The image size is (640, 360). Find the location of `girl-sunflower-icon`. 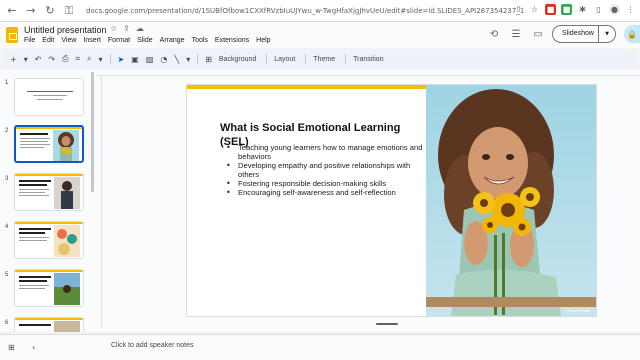

girl-sunflower-icon is located at coordinates (66, 146).